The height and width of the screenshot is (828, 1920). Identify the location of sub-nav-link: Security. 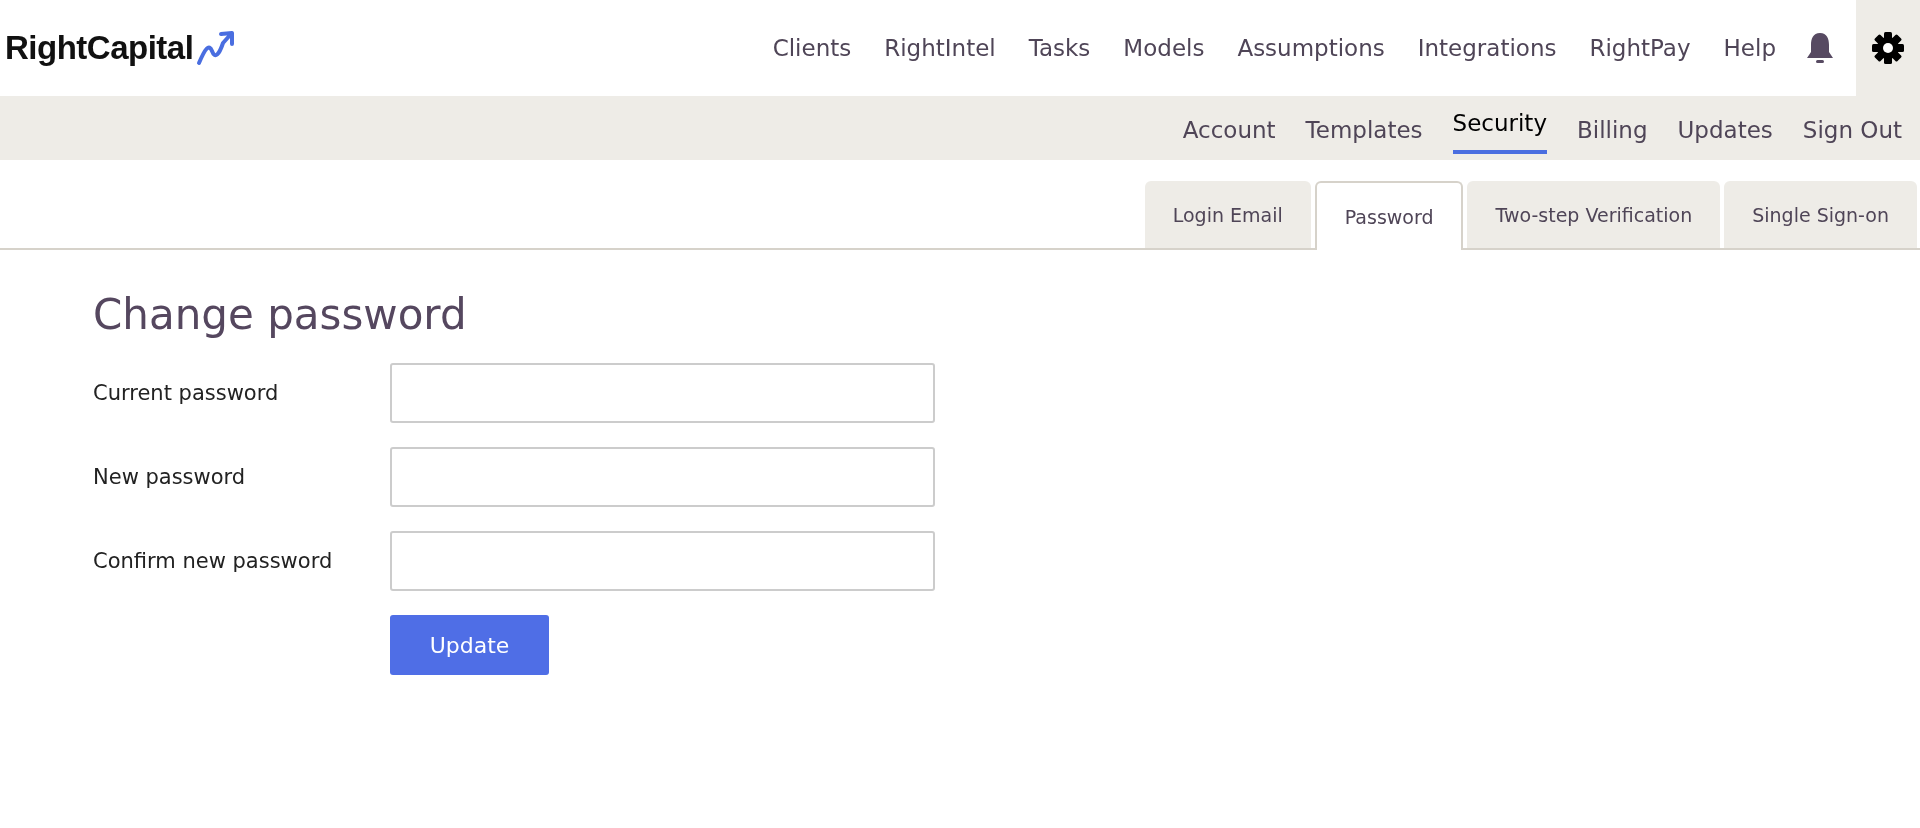
(1499, 125).